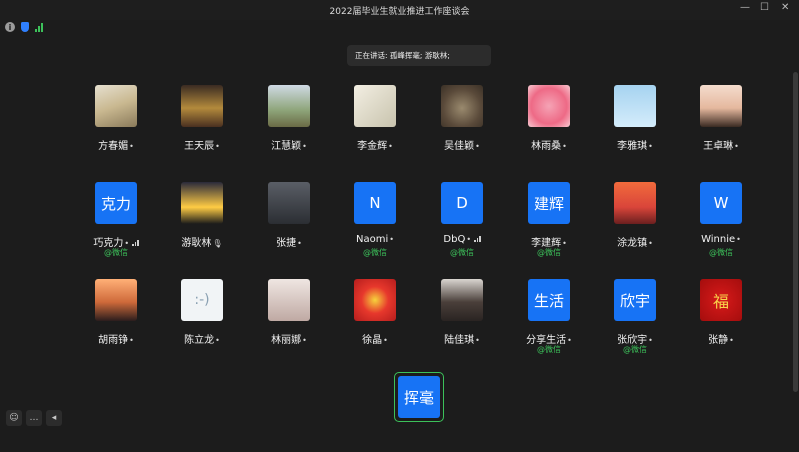 Image resolution: width=799 pixels, height=452 pixels. What do you see at coordinates (795, 232) in the screenshot?
I see `scrollbar` at bounding box center [795, 232].